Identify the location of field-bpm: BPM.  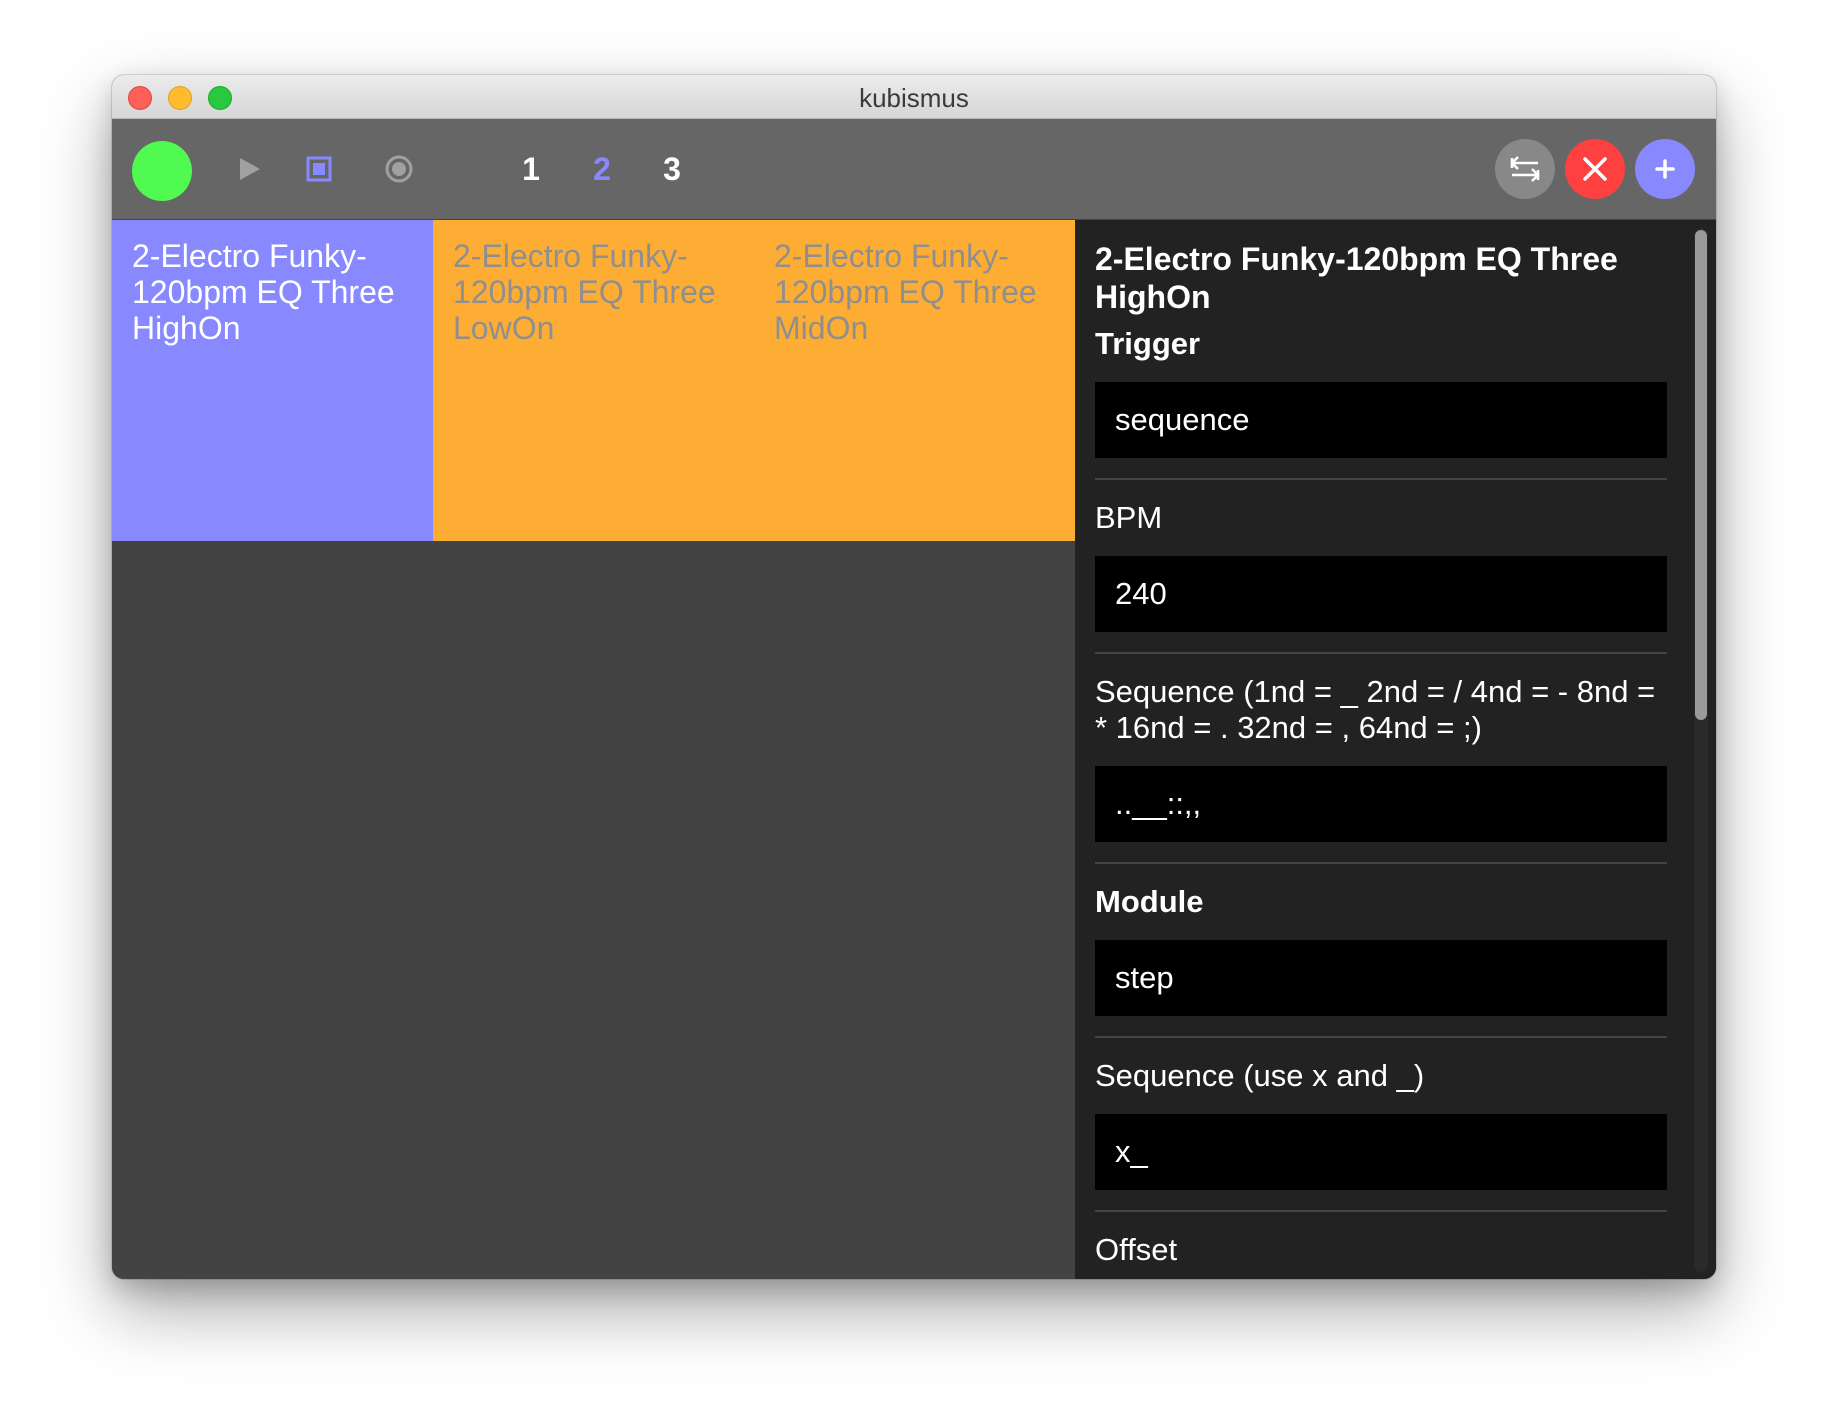
(1381, 577).